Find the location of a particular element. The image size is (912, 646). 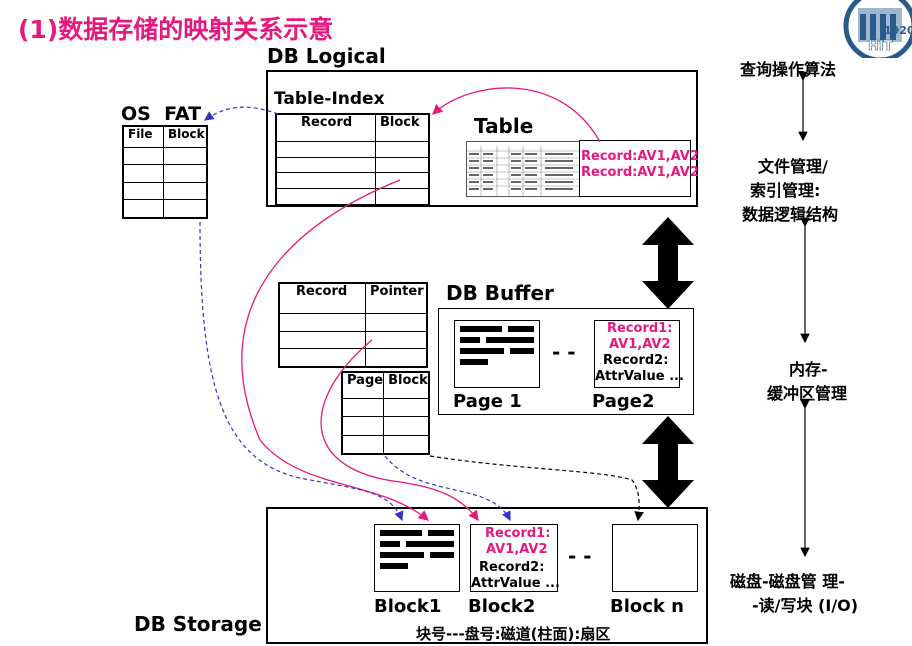

university-logo: 1920 HIT is located at coordinates (875, 31).